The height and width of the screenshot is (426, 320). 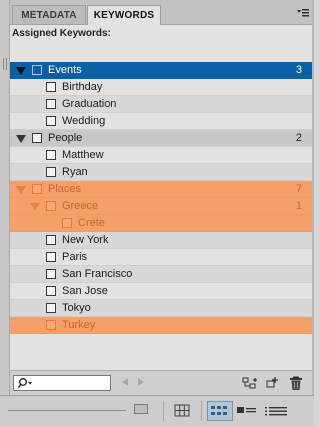 I want to click on list-view-icon, so click(x=247, y=411).